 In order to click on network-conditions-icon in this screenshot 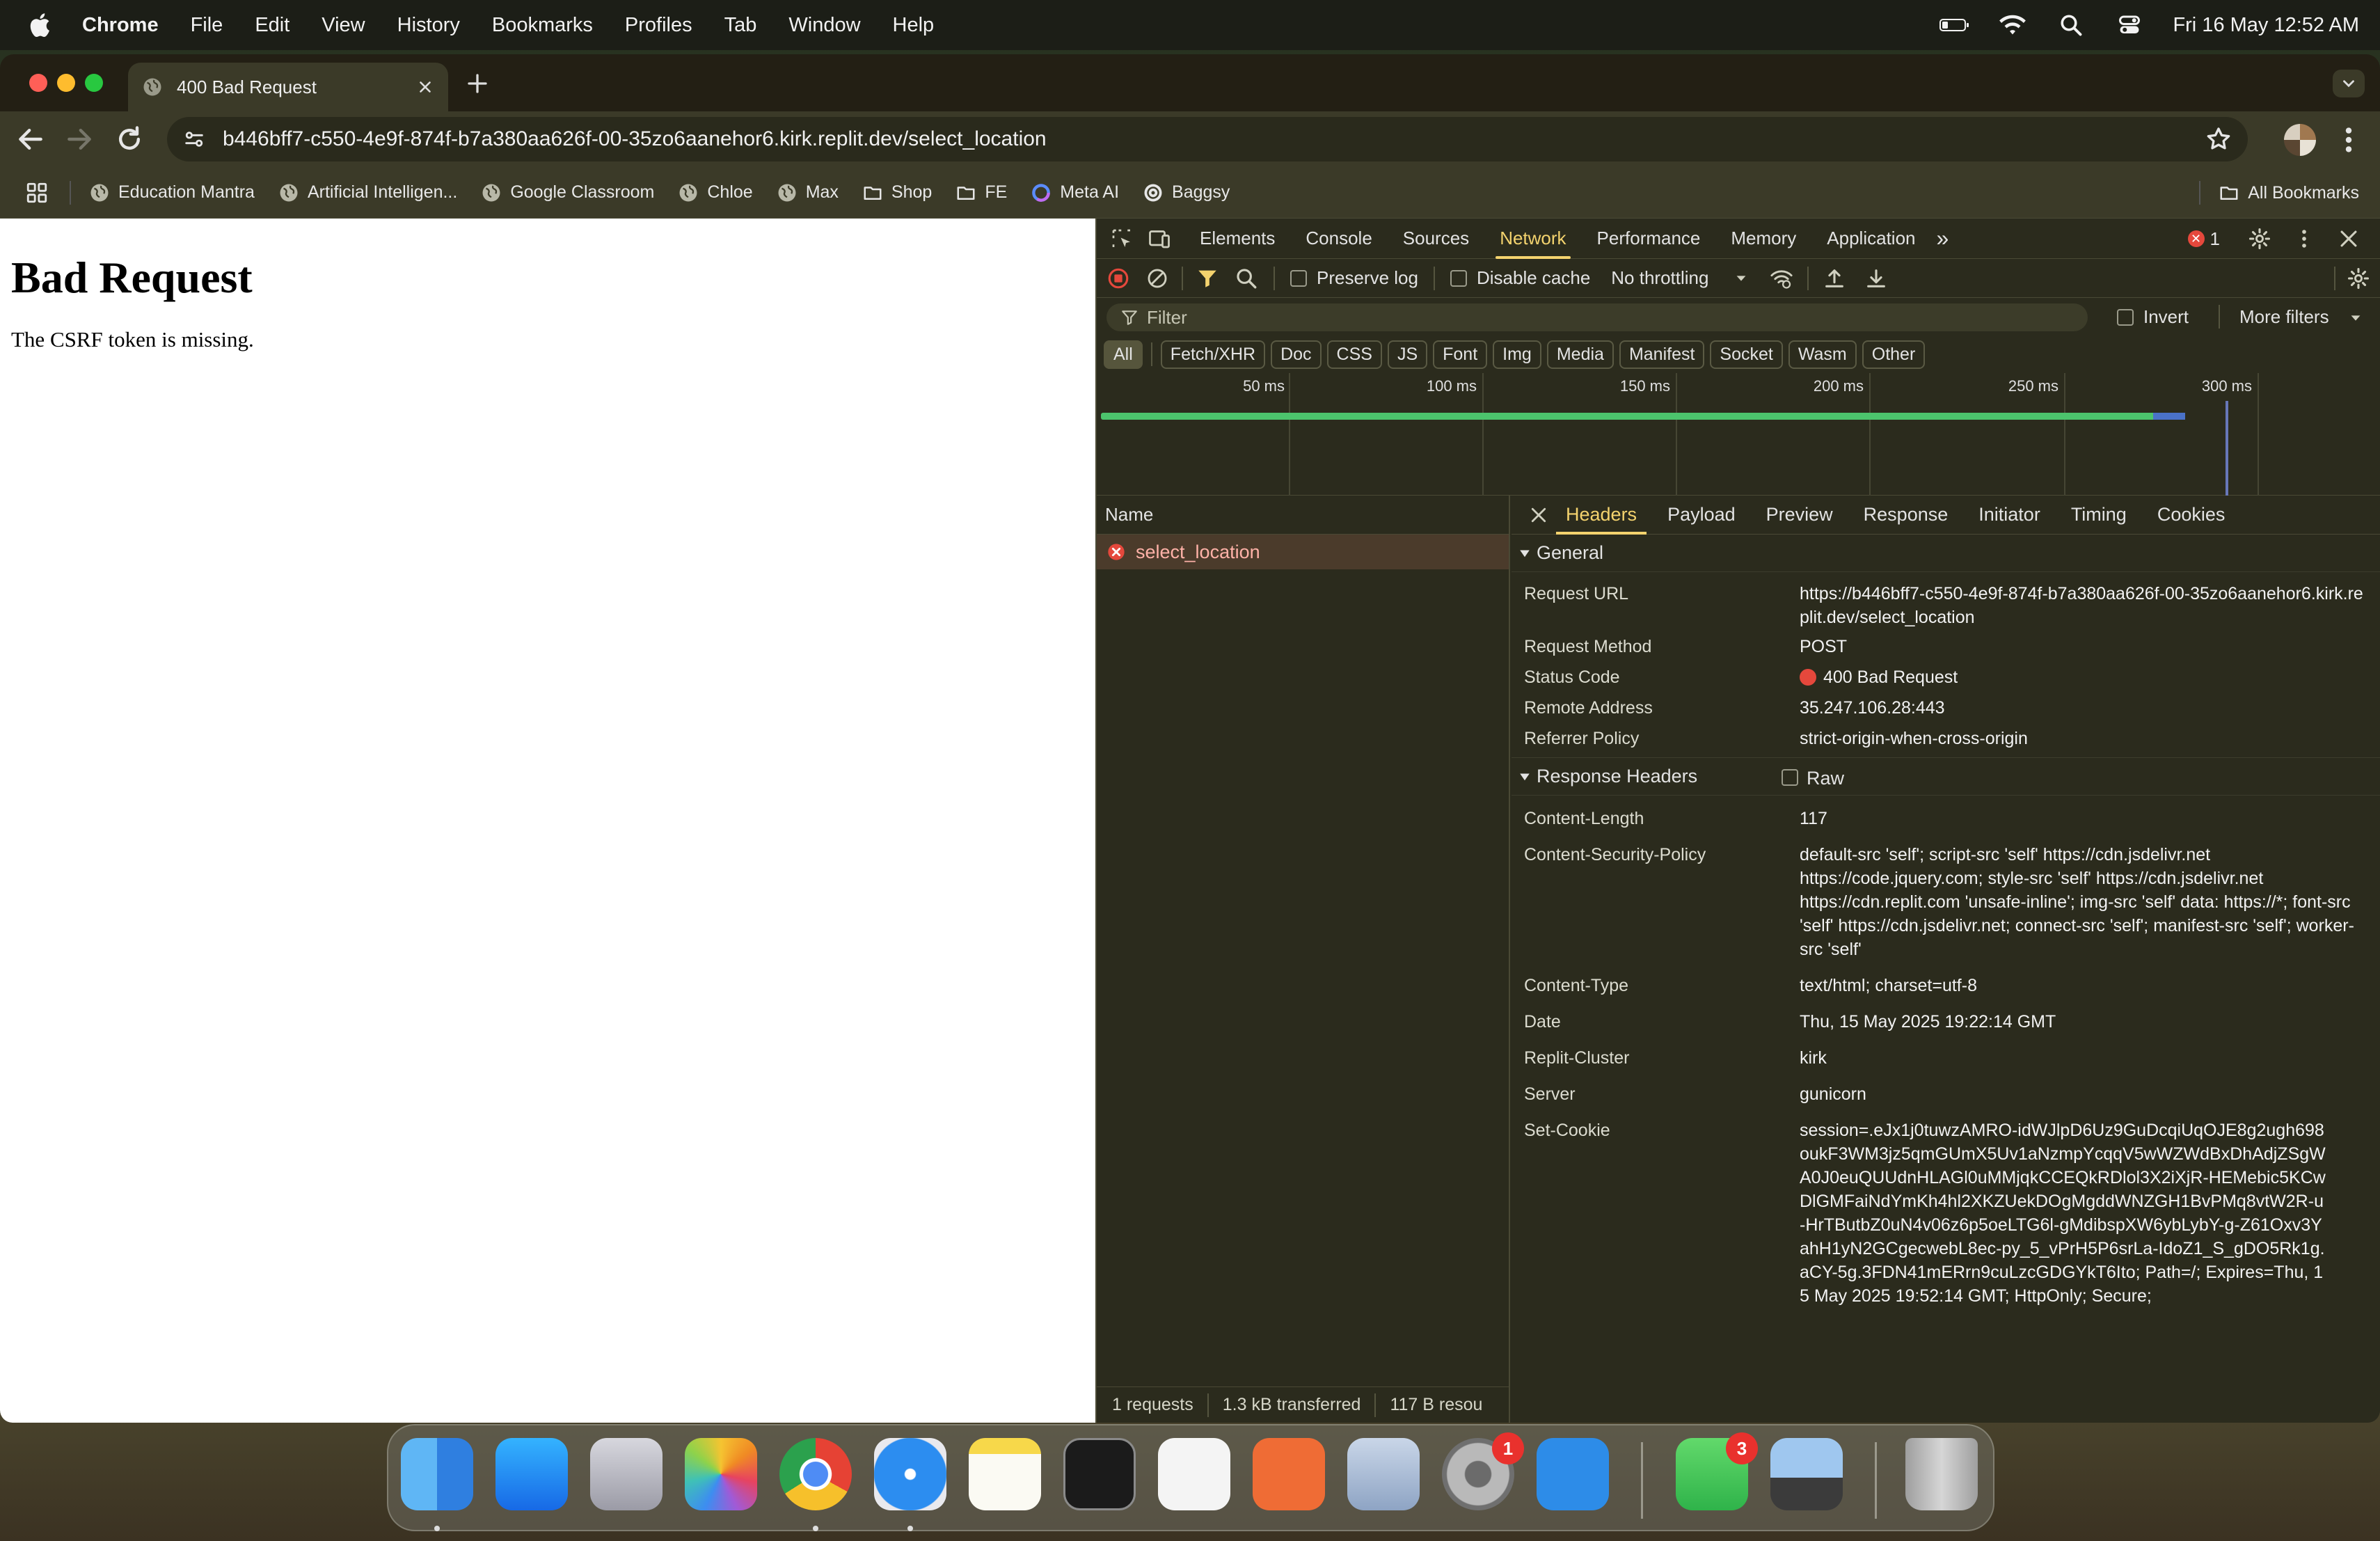, I will do `click(1781, 278)`.